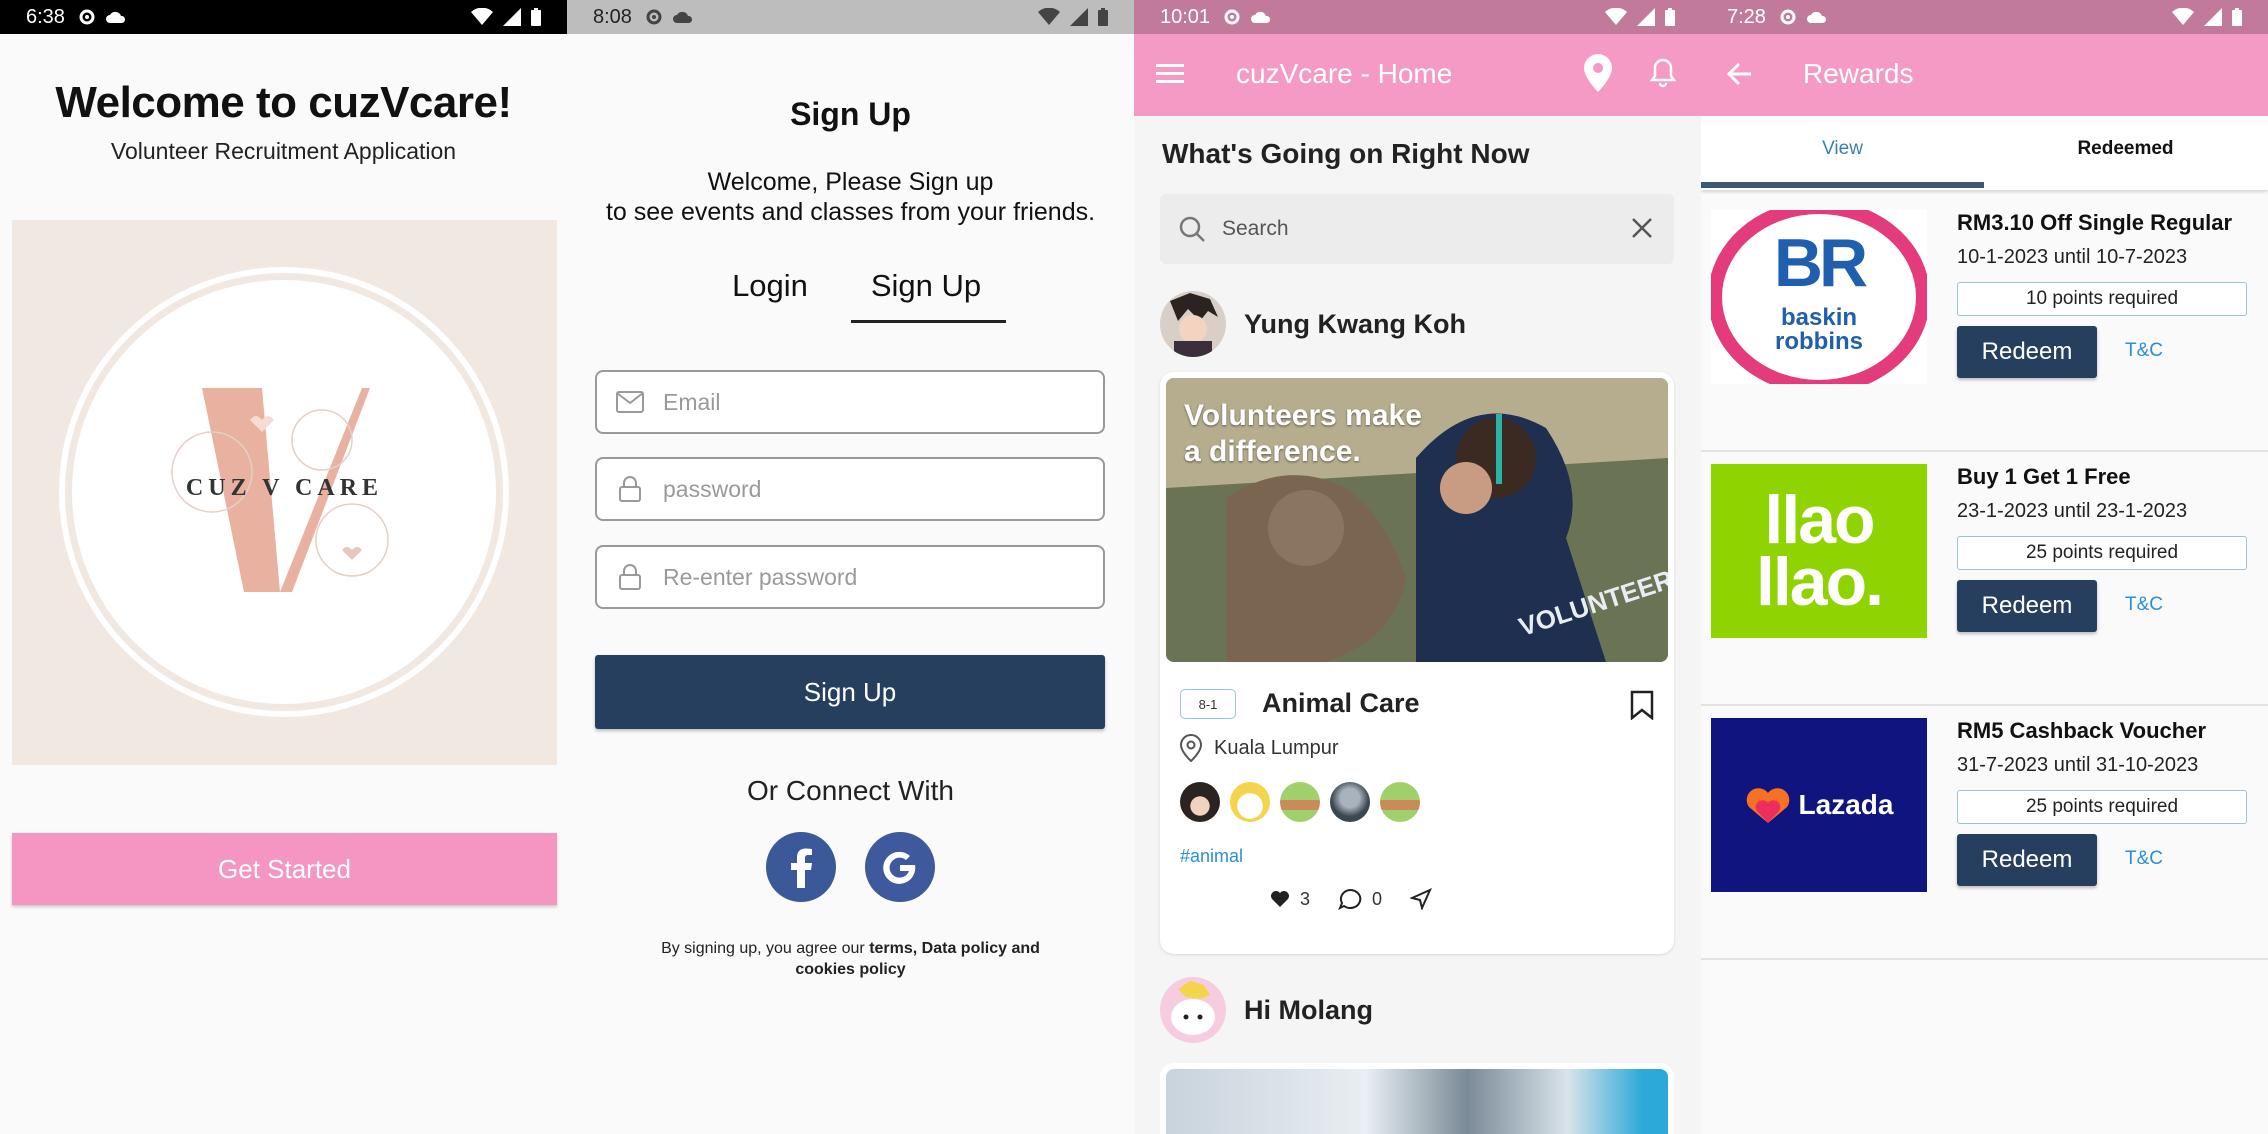  What do you see at coordinates (1842, 149) in the screenshot?
I see `tab-view: View` at bounding box center [1842, 149].